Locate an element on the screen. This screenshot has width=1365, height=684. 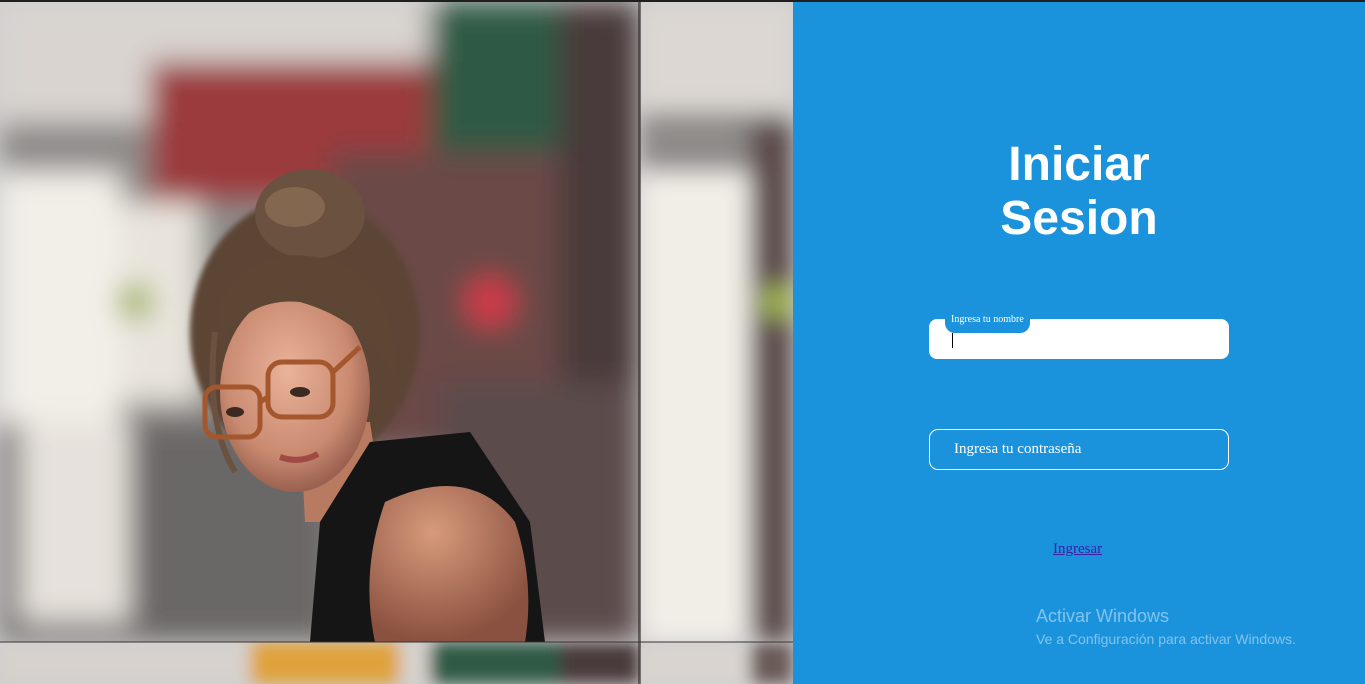
activation-watermark-subtitle: Ve a Configuración para activar Windows. is located at coordinates (1166, 639).